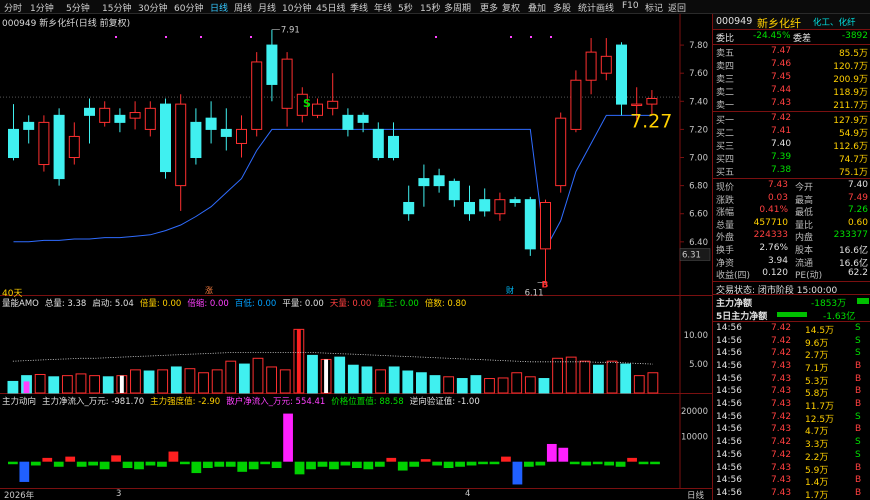  Describe the element at coordinates (654, 7) in the screenshot. I see `toolbar-action-6: 标记` at that location.